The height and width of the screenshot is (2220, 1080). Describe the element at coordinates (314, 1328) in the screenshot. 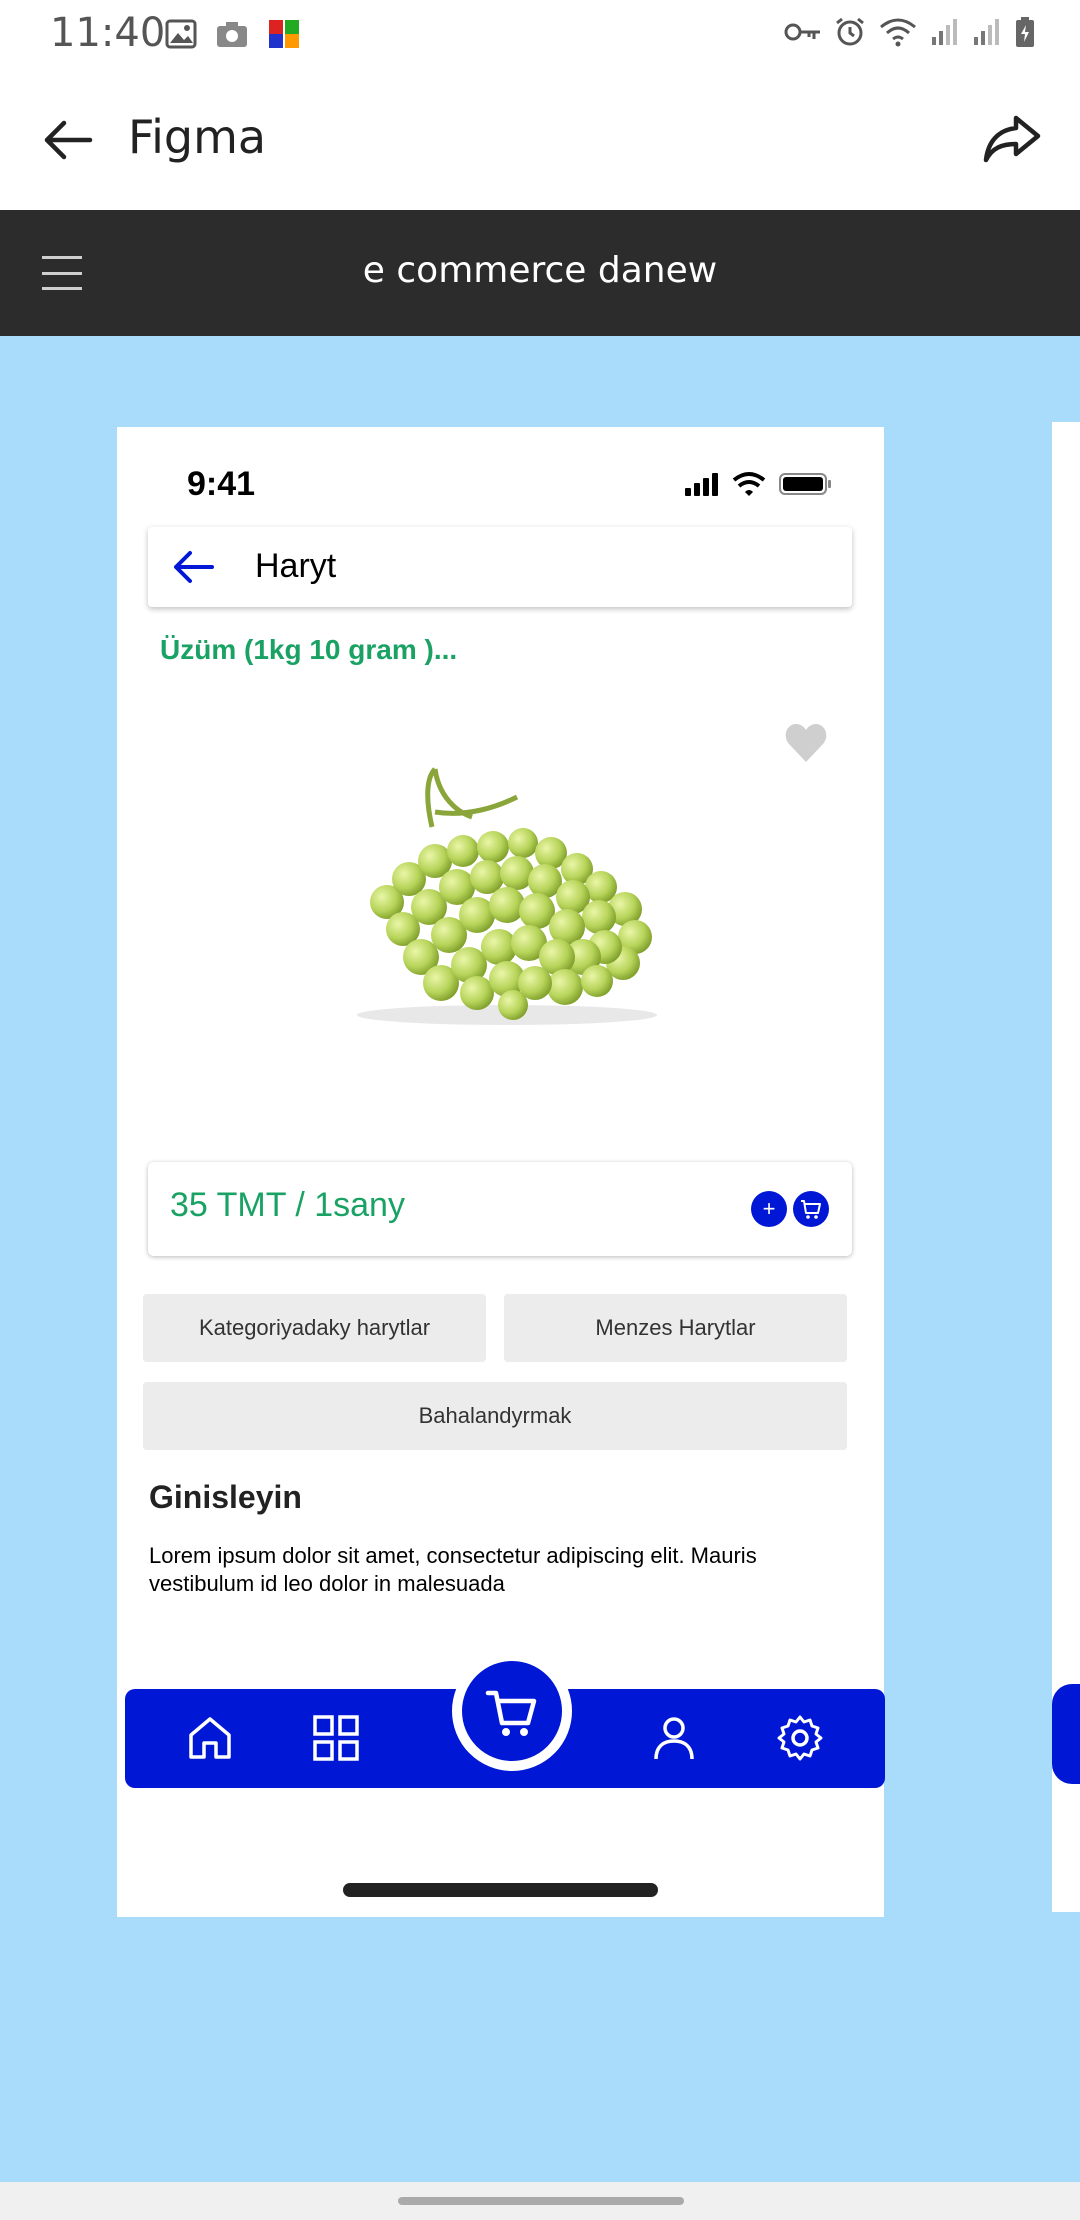

I see `category-products-button: Kategoriyadaky harytlar` at that location.